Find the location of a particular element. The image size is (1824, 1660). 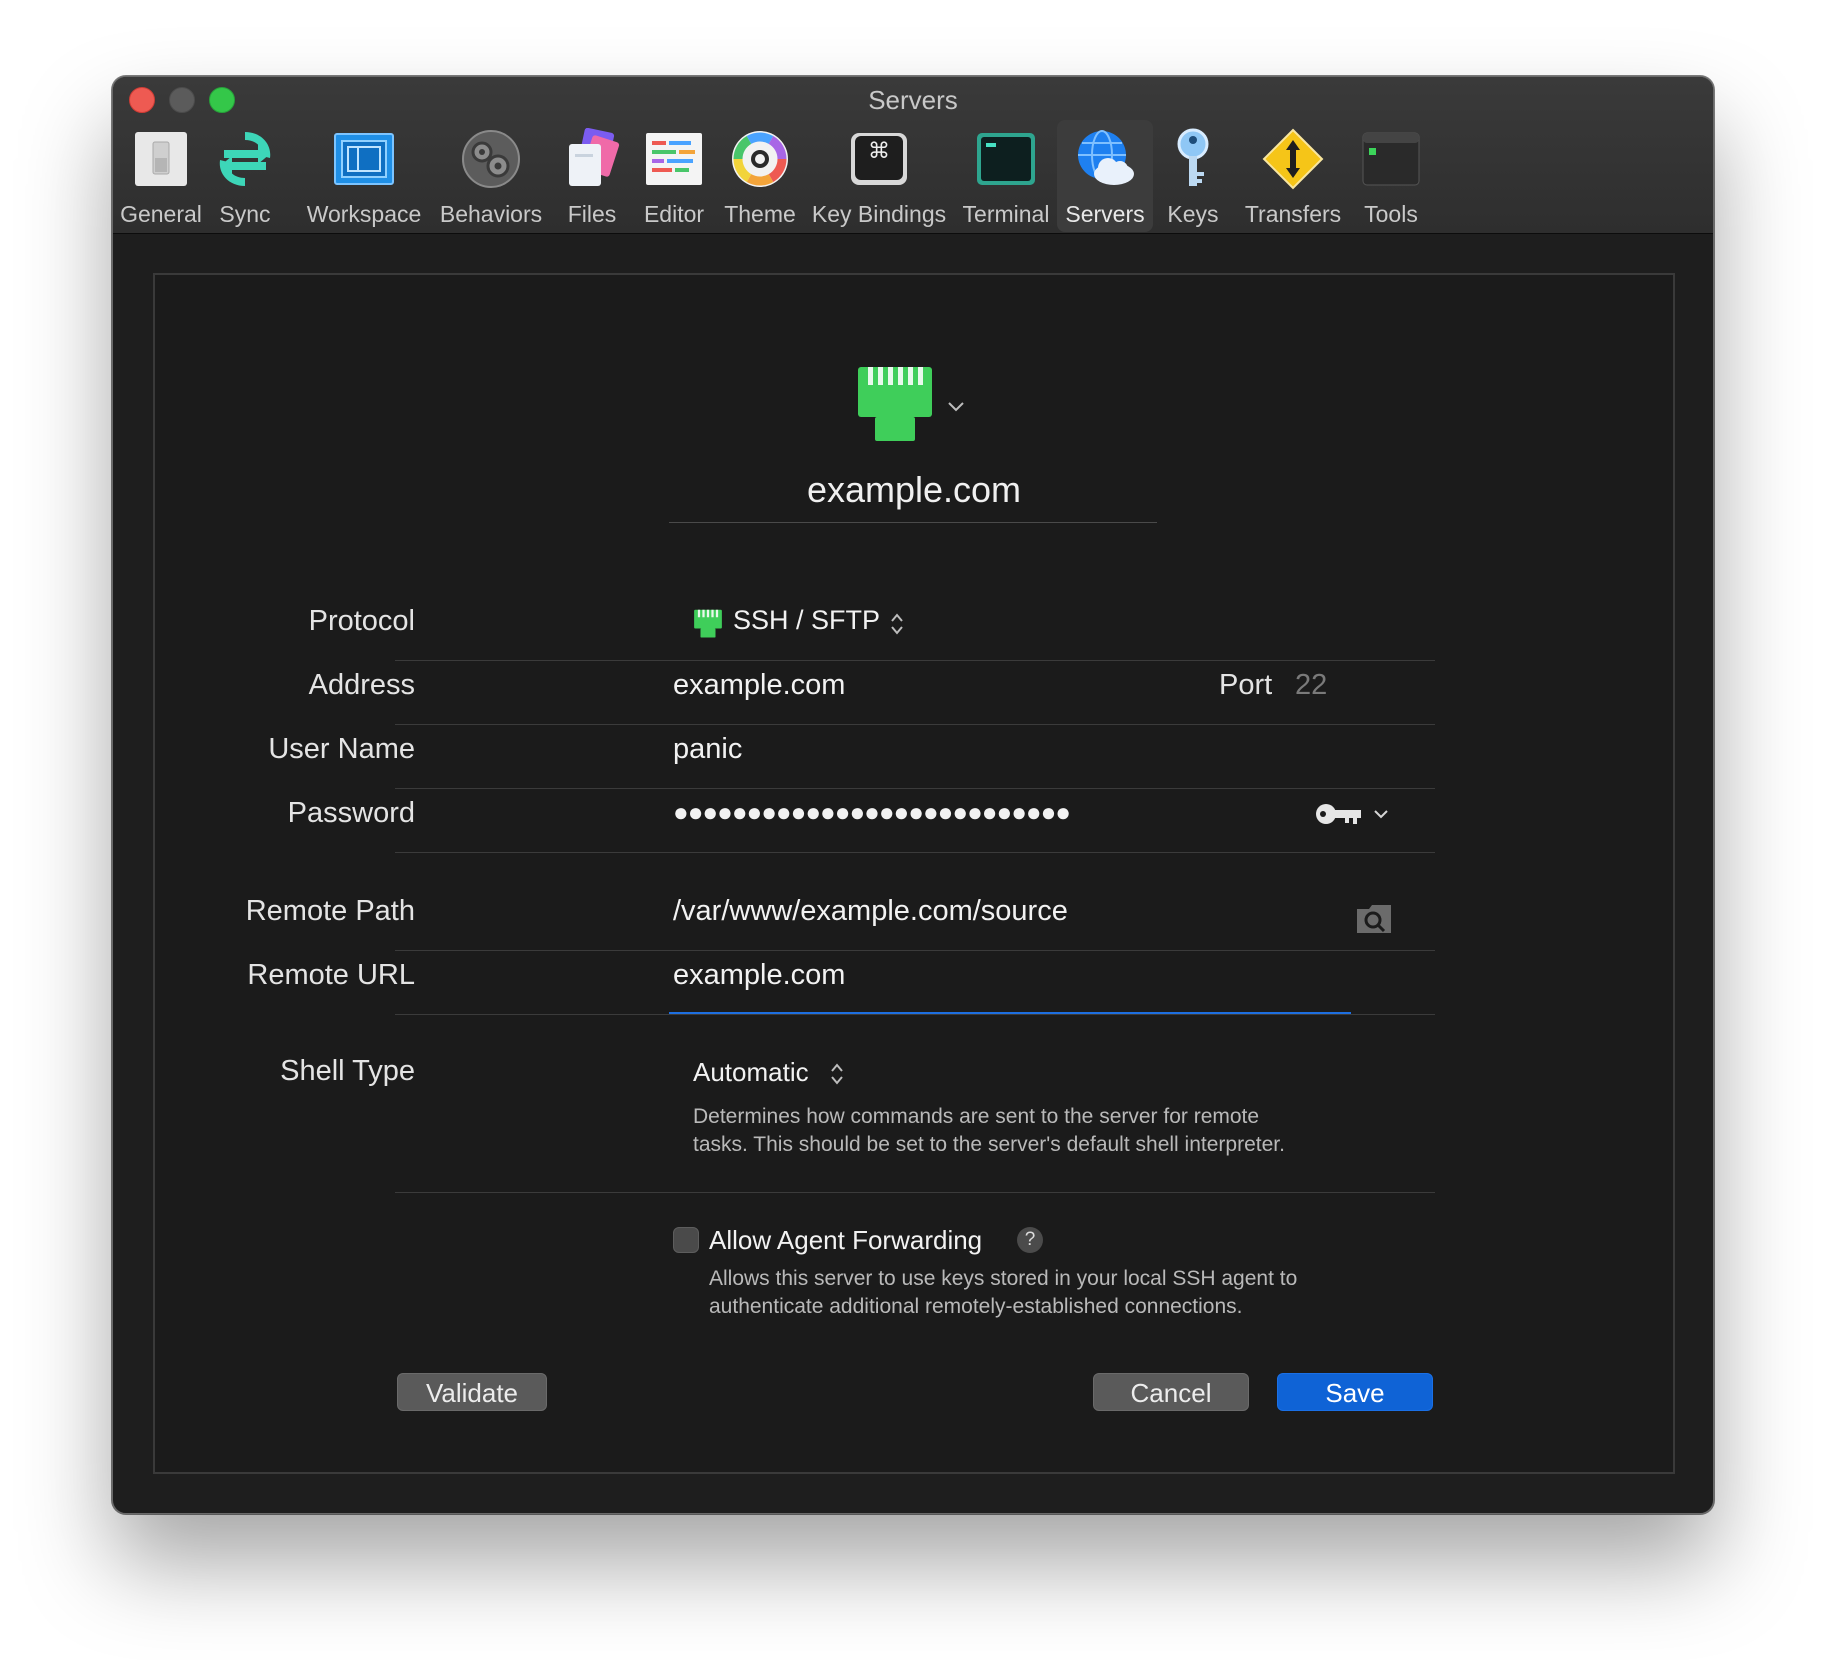

protocol-label: Protocol is located at coordinates (361, 621).